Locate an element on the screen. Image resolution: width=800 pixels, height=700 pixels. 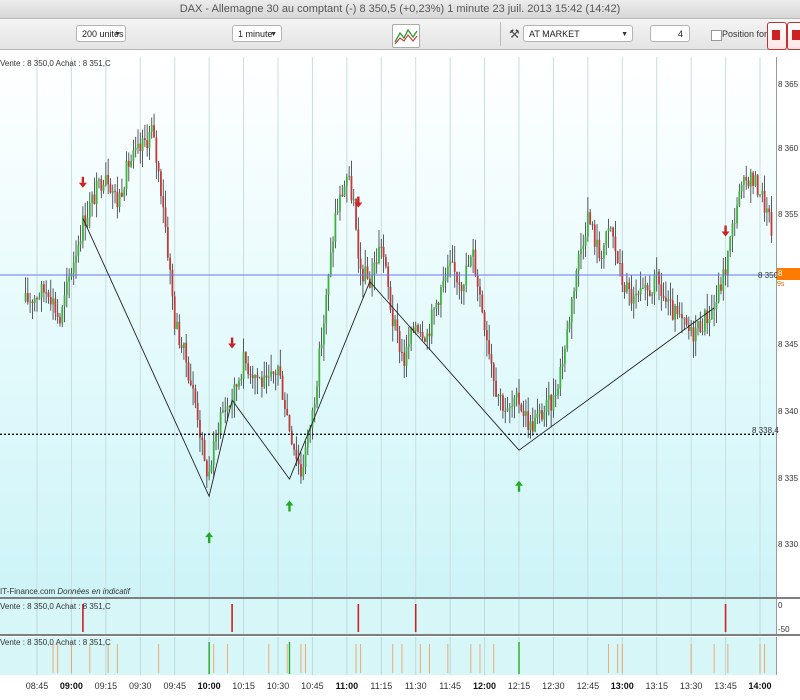
y-tick-label: 8 365 is located at coordinates (788, 84).